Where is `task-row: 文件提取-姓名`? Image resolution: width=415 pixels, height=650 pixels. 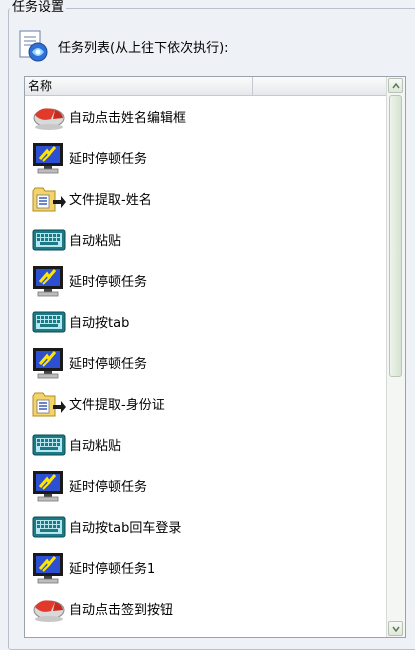
task-row: 文件提取-姓名 is located at coordinates (206, 198).